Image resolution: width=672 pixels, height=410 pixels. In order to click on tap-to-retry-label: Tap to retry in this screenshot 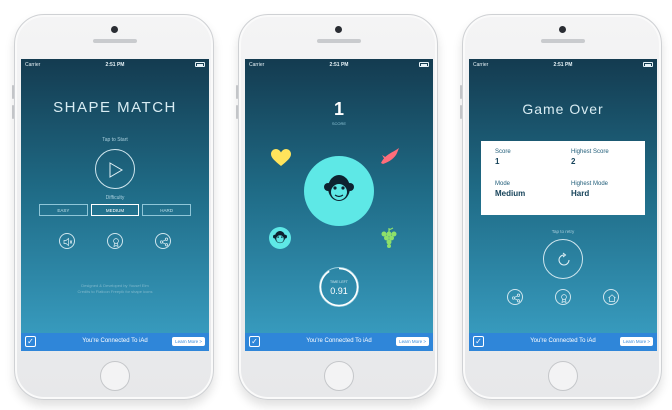, I will do `click(563, 231)`.